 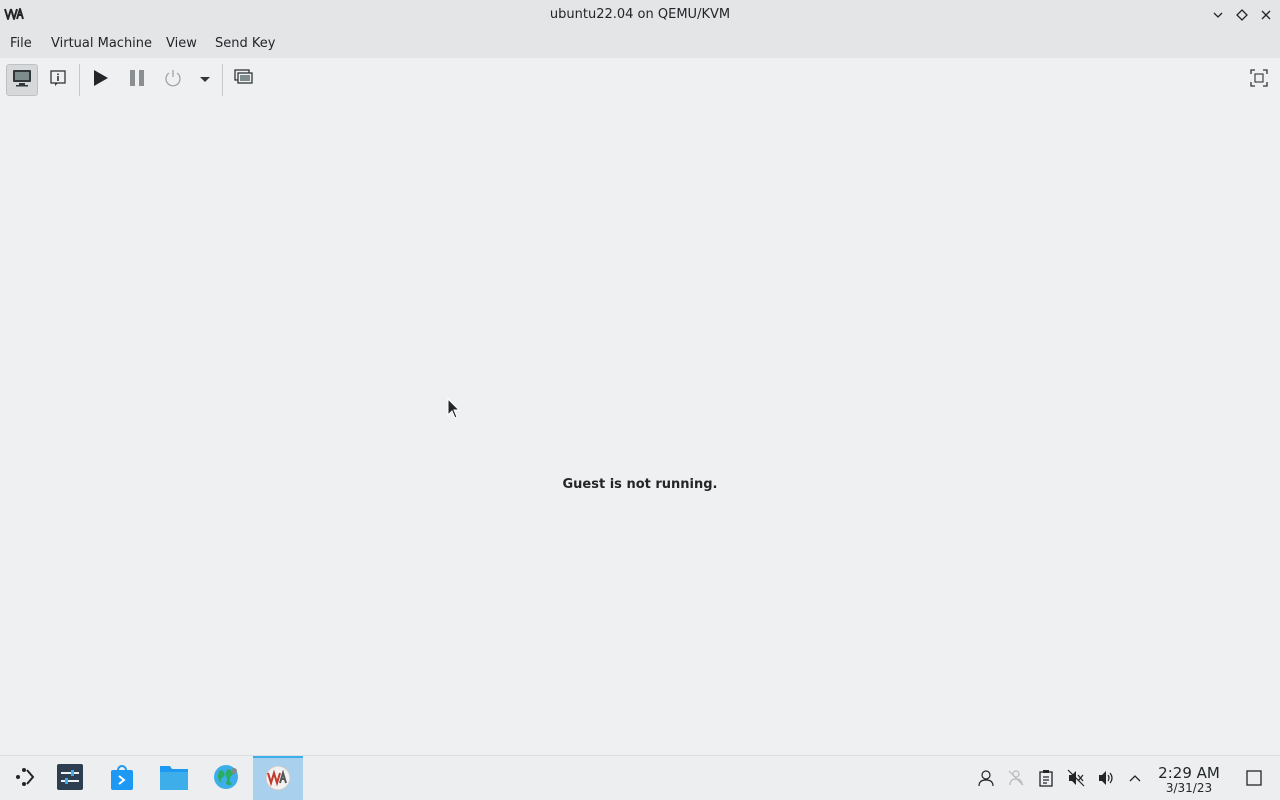 I want to click on run-button, so click(x=100, y=80).